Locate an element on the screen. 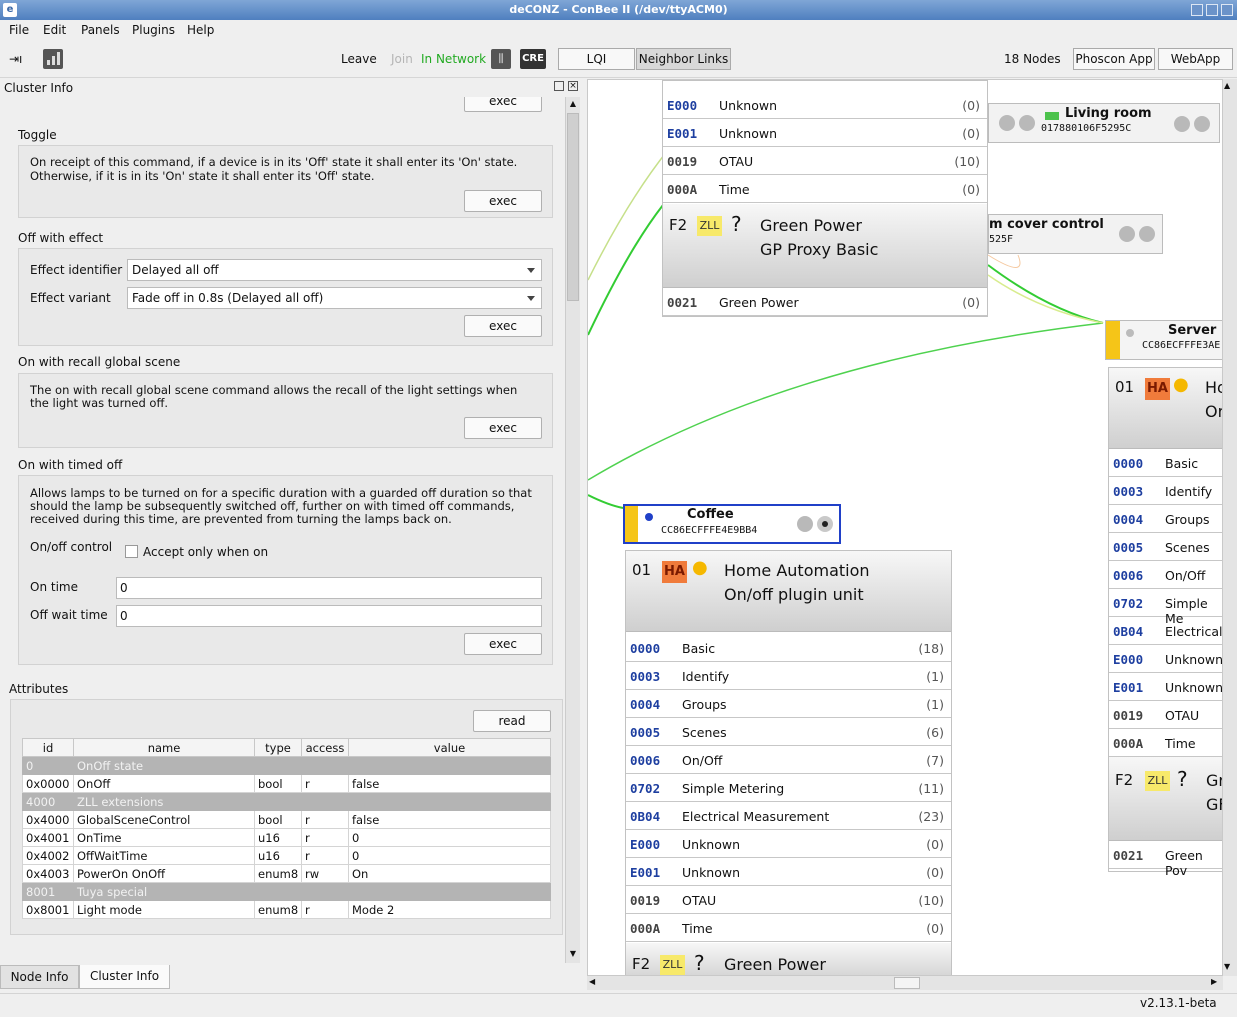 Image resolution: width=1237 pixels, height=1017 pixels. lqi-button: LQI is located at coordinates (596, 59).